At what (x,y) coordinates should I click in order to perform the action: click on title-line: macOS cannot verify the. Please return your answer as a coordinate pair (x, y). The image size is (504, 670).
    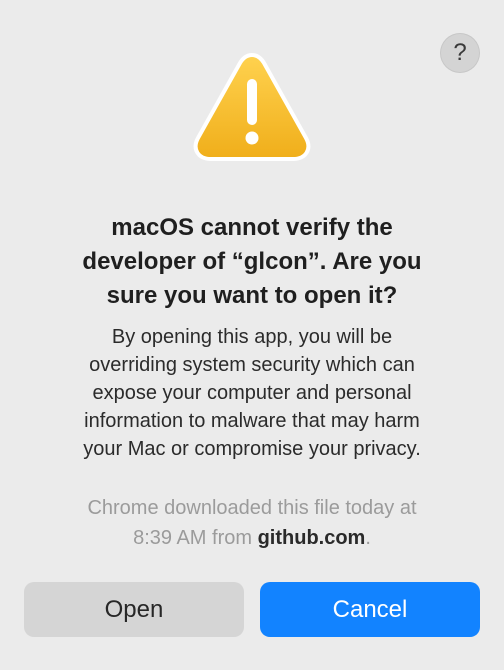
    Looking at the image, I should click on (252, 227).